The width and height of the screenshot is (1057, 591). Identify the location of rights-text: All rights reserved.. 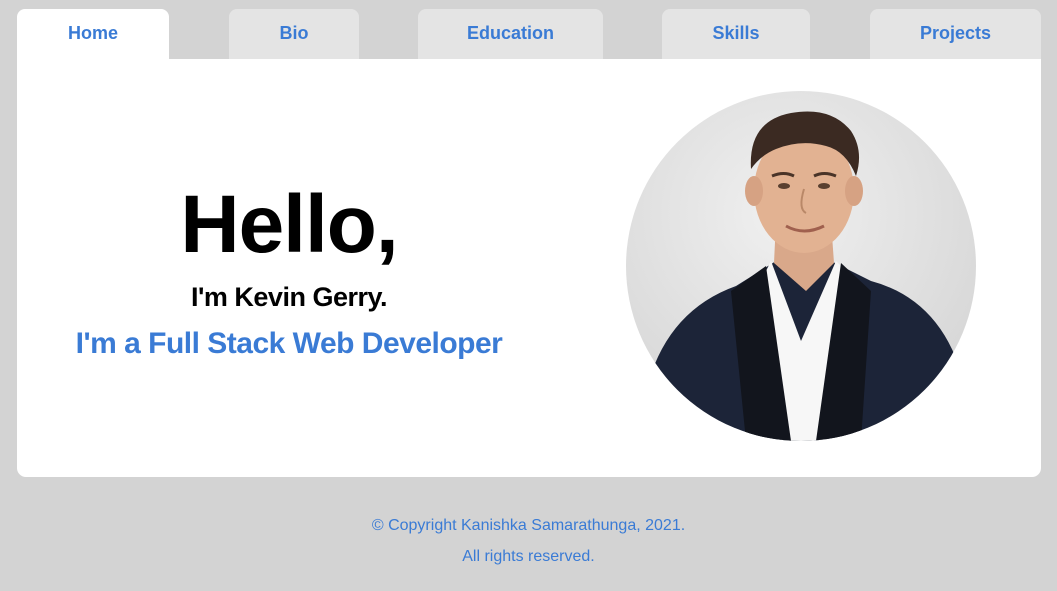
(528, 556).